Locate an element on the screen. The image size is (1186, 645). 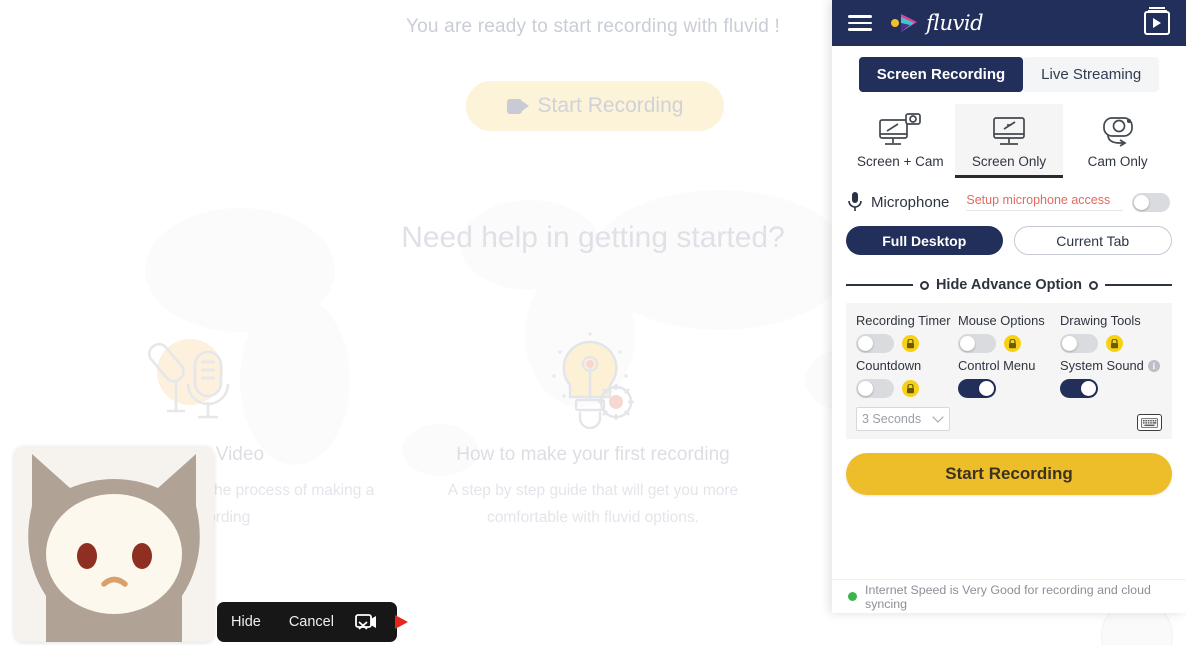
full-desktop-button: Full Desktop is located at coordinates (924, 240).